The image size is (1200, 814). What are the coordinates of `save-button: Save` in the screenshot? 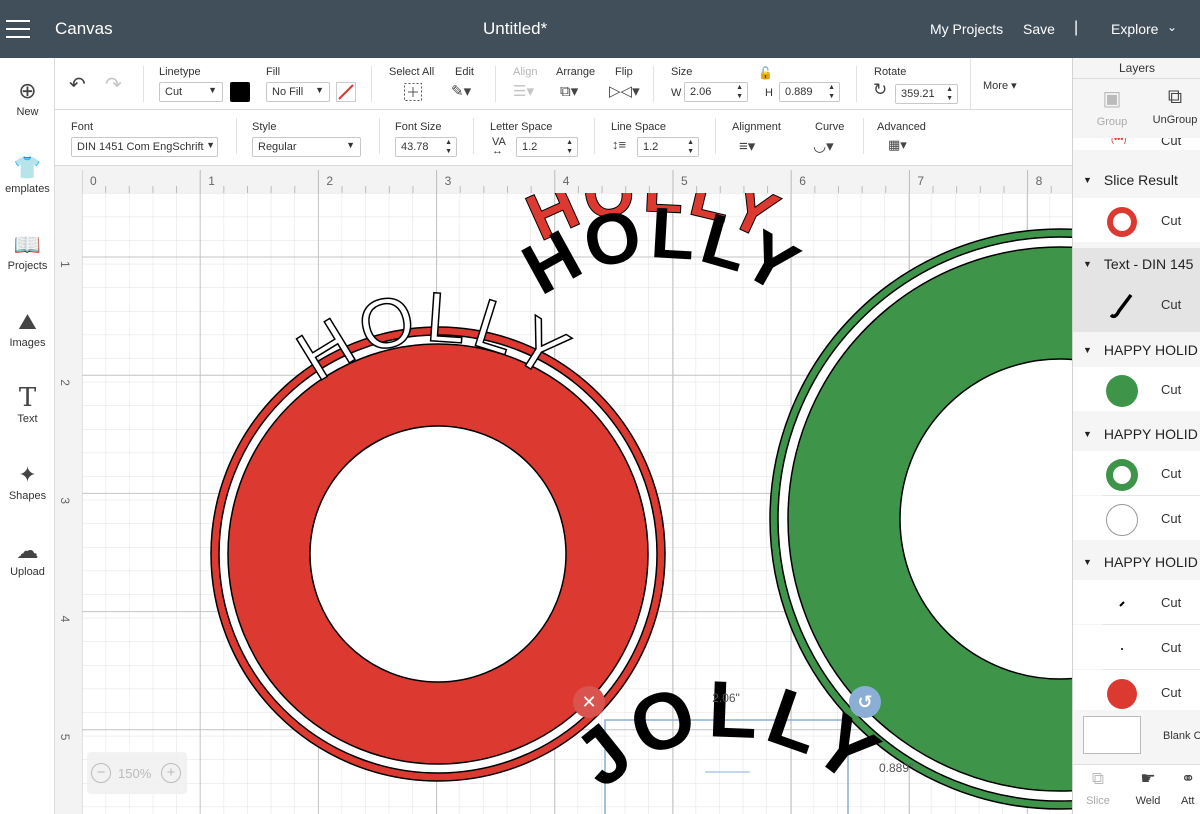 It's located at (1039, 29).